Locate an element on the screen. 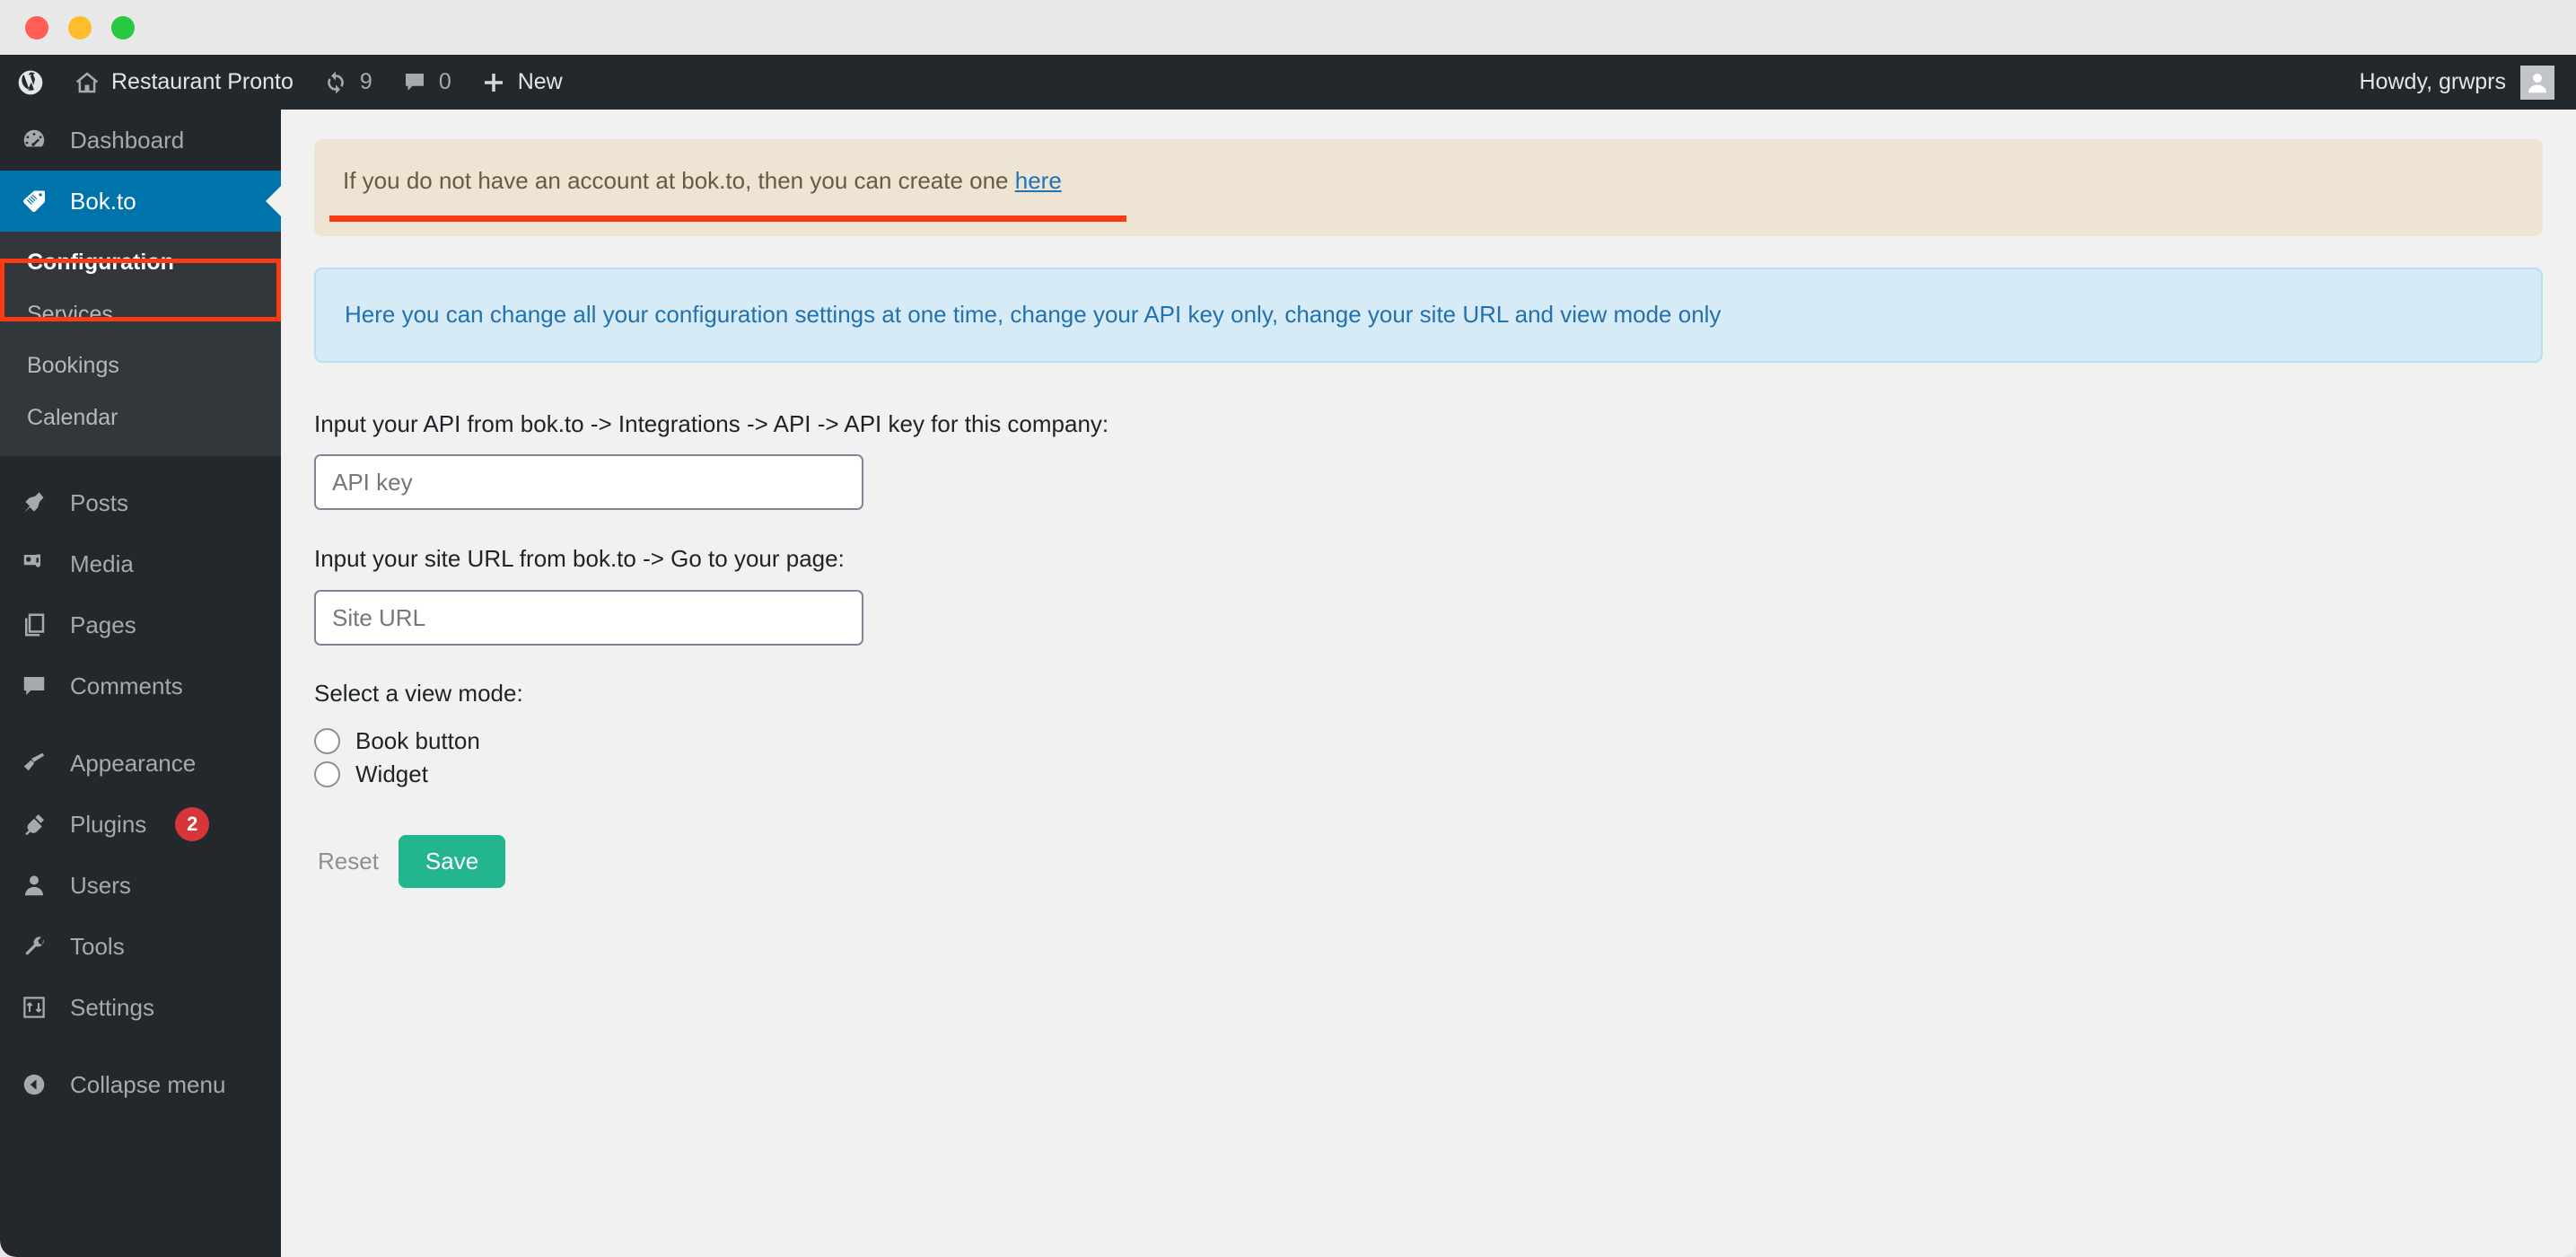  sidebar-item-media: Media is located at coordinates (140, 564).